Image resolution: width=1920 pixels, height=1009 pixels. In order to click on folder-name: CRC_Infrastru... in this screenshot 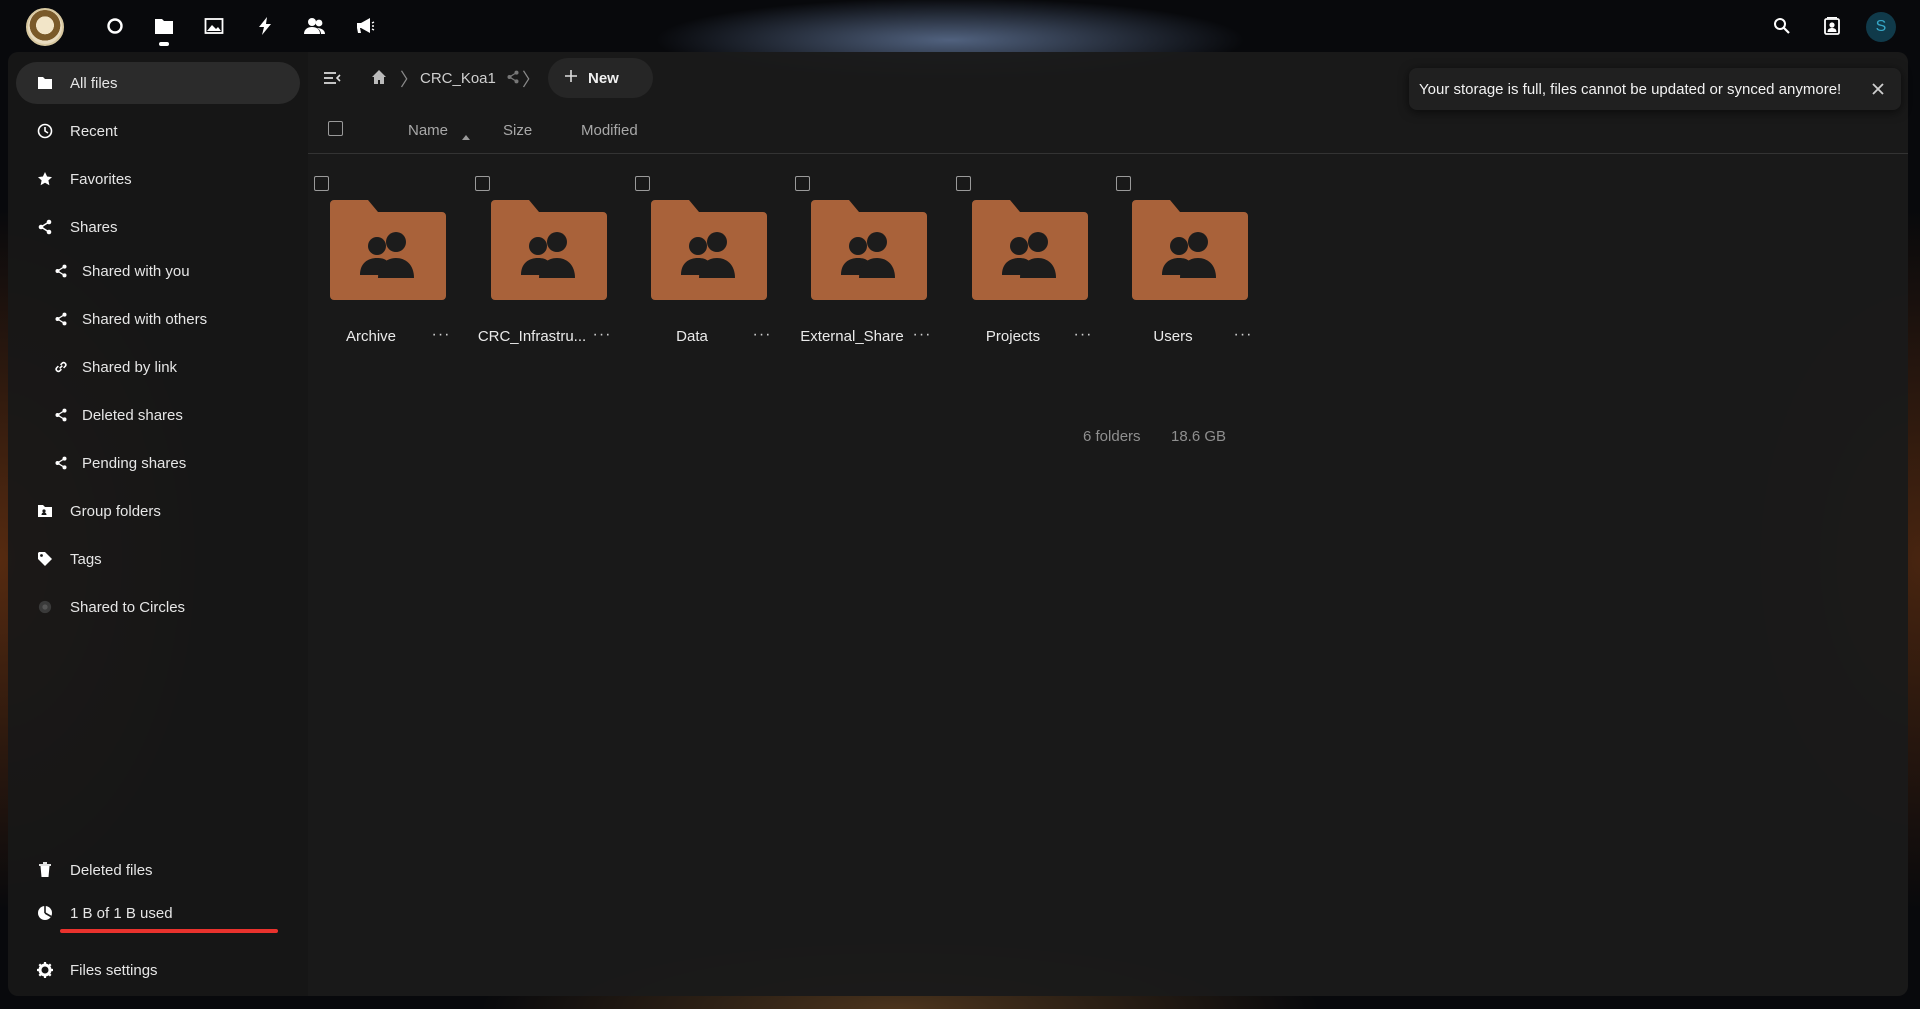, I will do `click(532, 336)`.